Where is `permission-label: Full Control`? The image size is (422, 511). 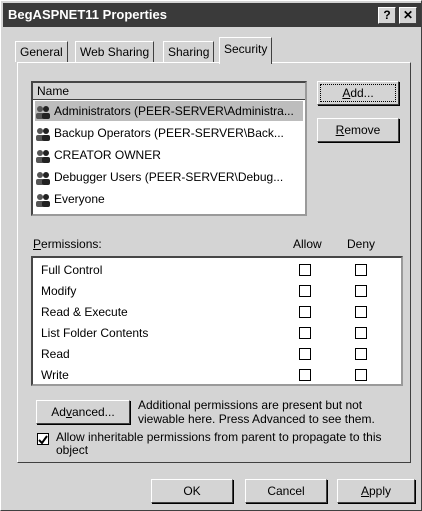 permission-label: Full Control is located at coordinates (72, 270).